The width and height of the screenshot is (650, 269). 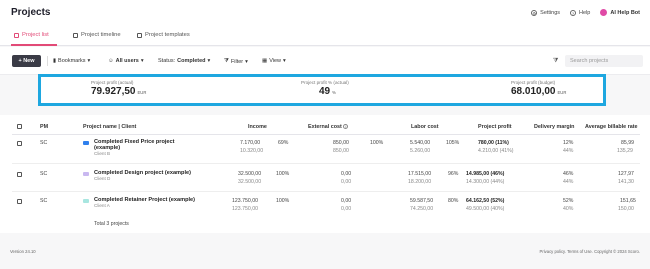 I want to click on column-header-pm: PM, so click(x=44, y=127).